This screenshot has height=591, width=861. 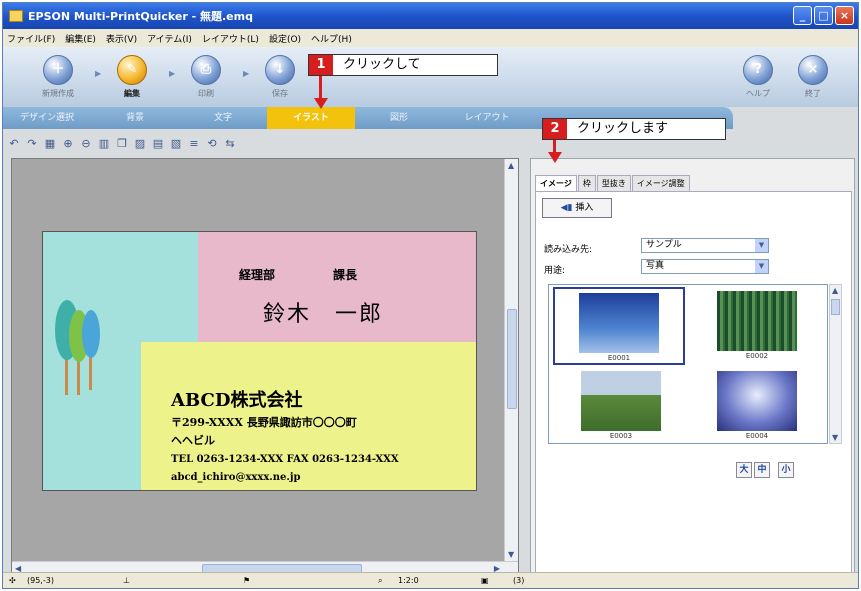 What do you see at coordinates (31, 38) in the screenshot?
I see `menu-file: ファイル(F)` at bounding box center [31, 38].